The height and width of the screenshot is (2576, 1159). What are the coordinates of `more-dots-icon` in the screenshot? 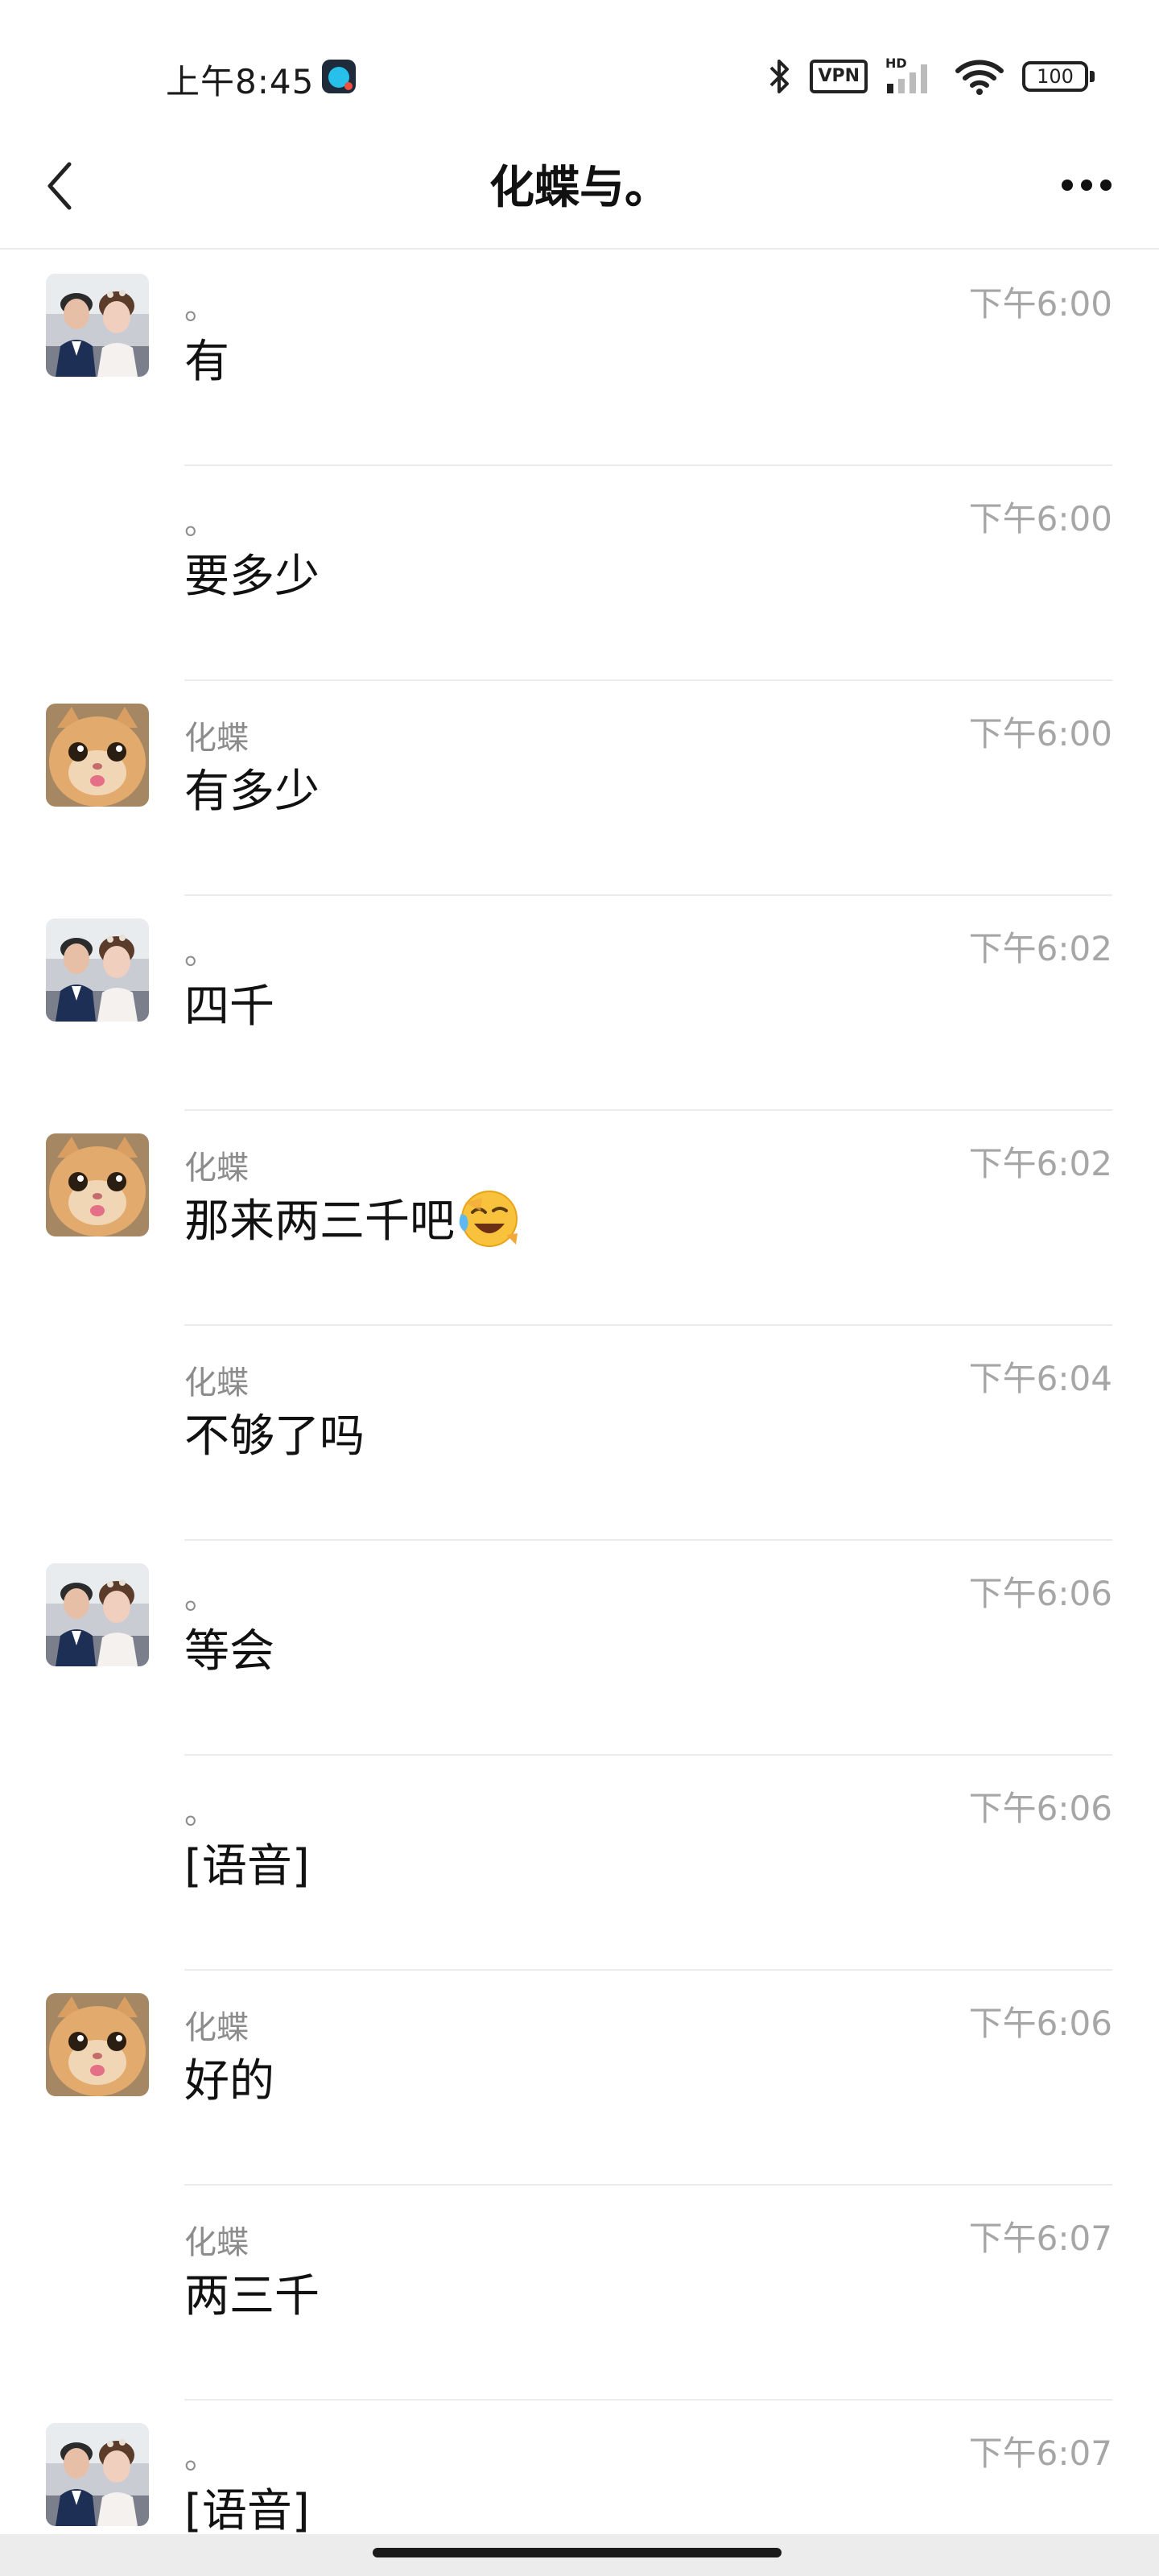 It's located at (1087, 185).